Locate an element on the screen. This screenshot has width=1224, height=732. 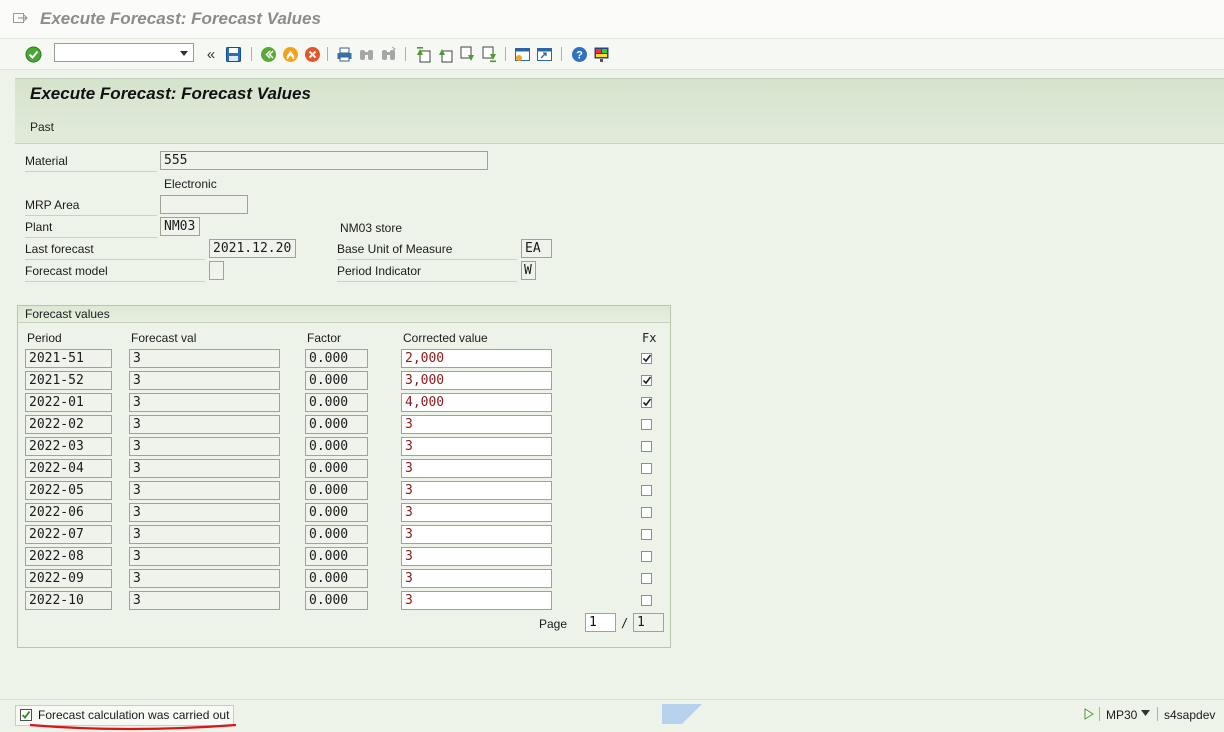
find-icon is located at coordinates (366, 54).